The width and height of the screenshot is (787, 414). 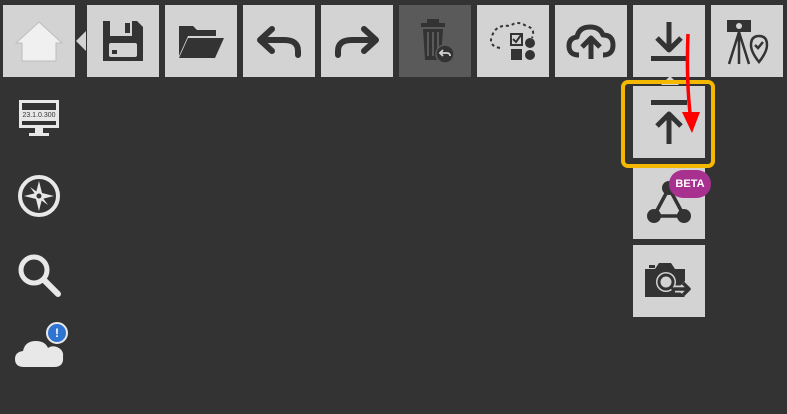 I want to click on home-pointer, so click(x=81, y=41).